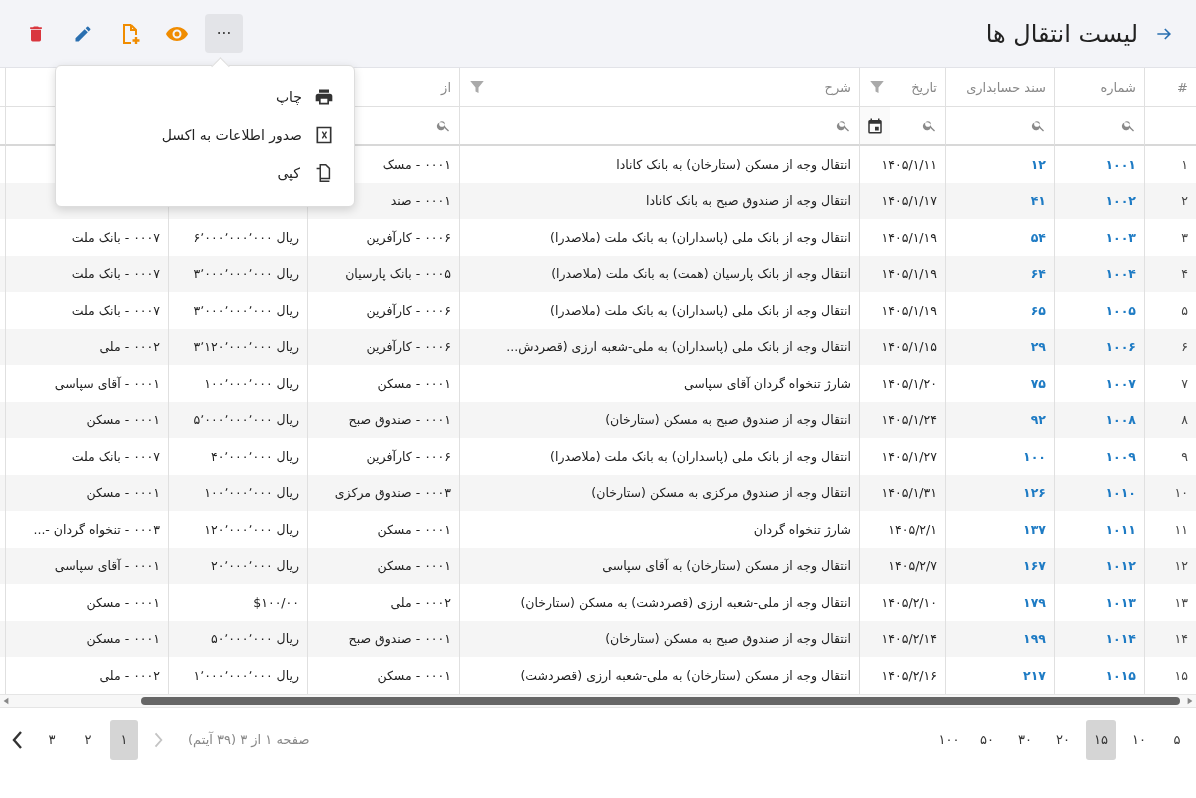 Image resolution: width=1196 pixels, height=798 pixels. I want to click on link-cell: ۱۰۱۴, so click(1120, 639).